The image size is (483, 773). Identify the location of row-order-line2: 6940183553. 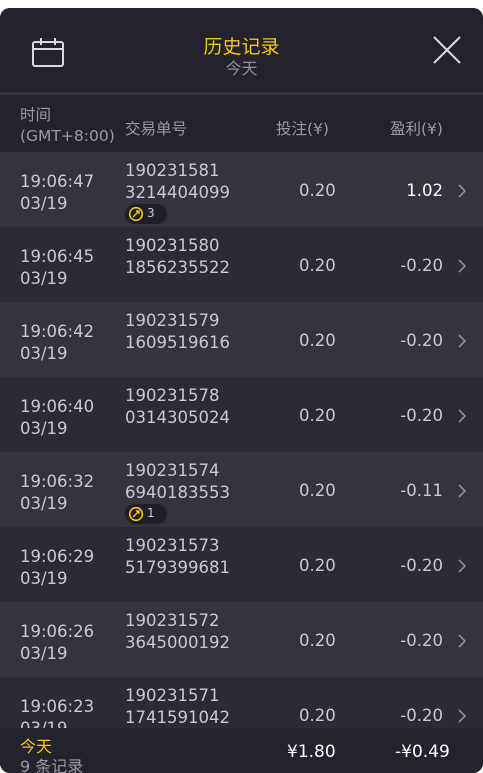
(177, 492).